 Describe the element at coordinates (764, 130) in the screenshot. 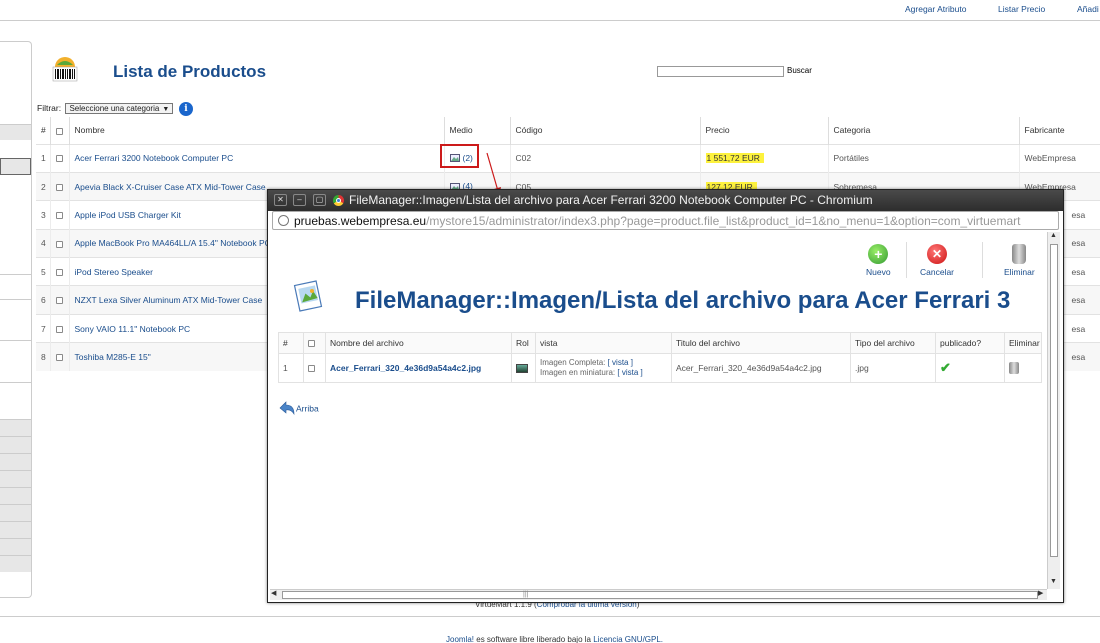

I see `col-header-precio: Precio` at that location.